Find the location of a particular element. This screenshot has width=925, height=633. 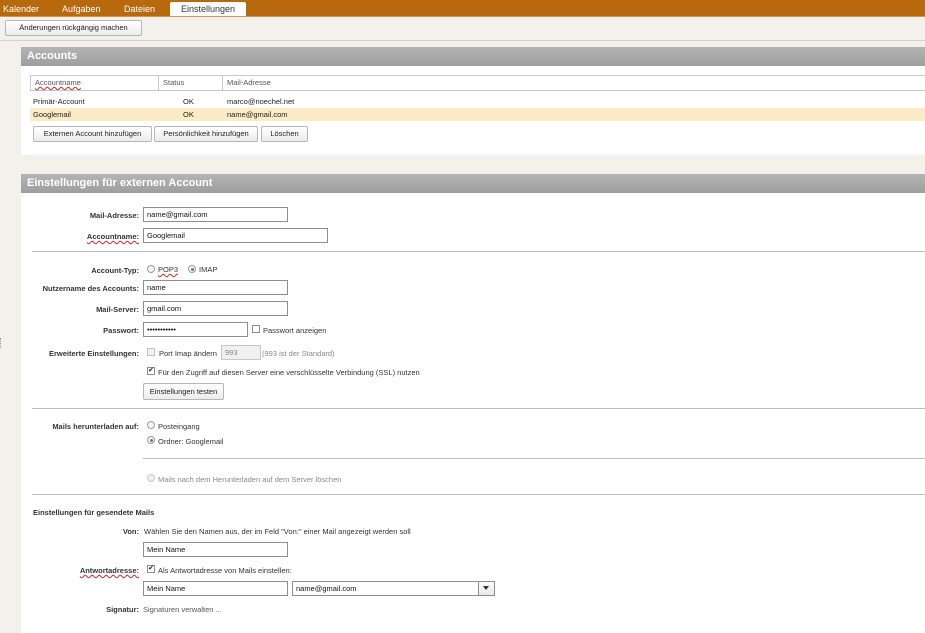

toolbar-divider is located at coordinates (462, 40).